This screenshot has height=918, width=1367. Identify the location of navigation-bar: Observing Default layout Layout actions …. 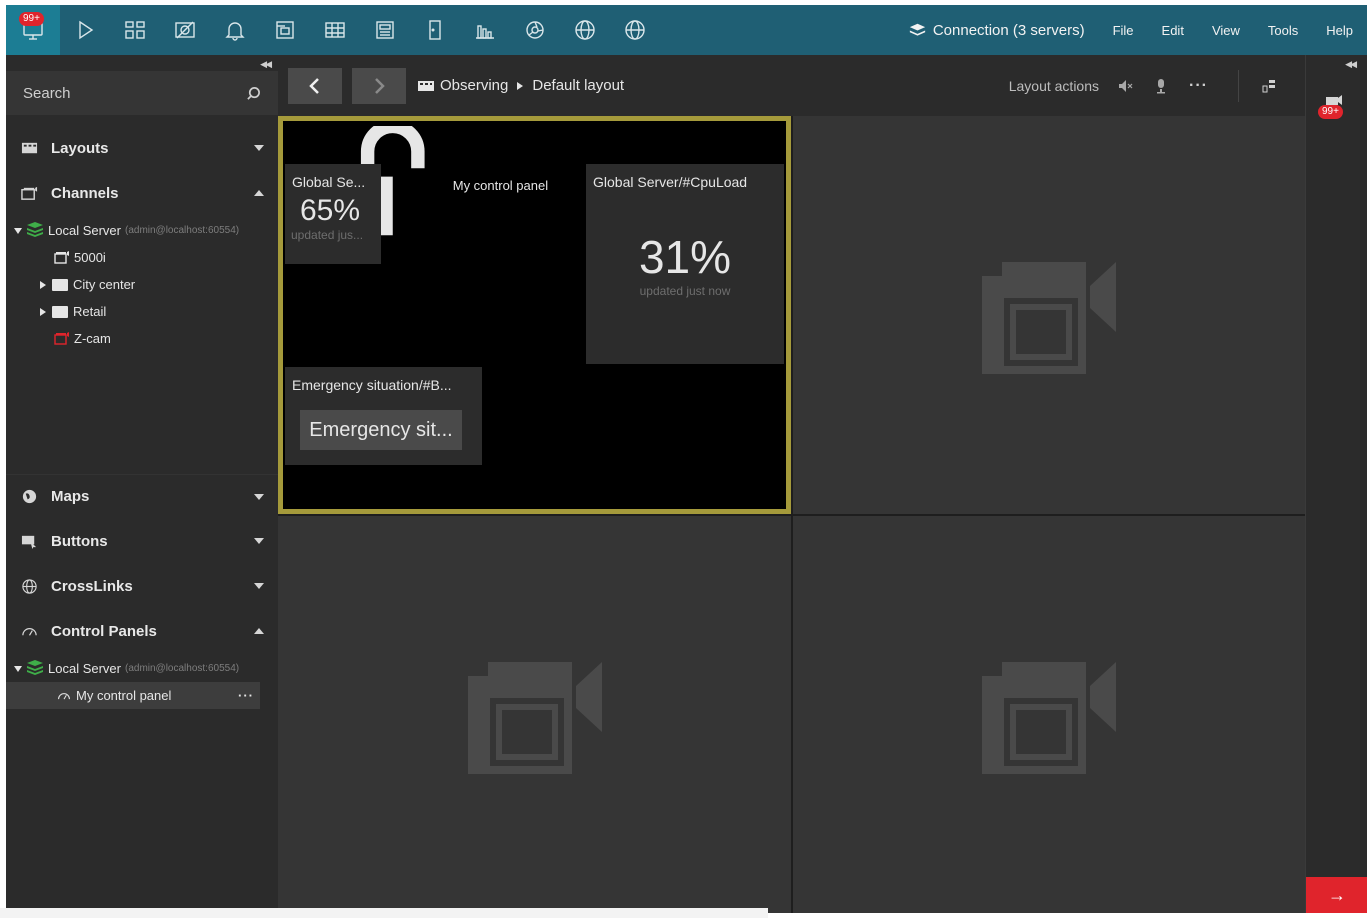
(791, 85).